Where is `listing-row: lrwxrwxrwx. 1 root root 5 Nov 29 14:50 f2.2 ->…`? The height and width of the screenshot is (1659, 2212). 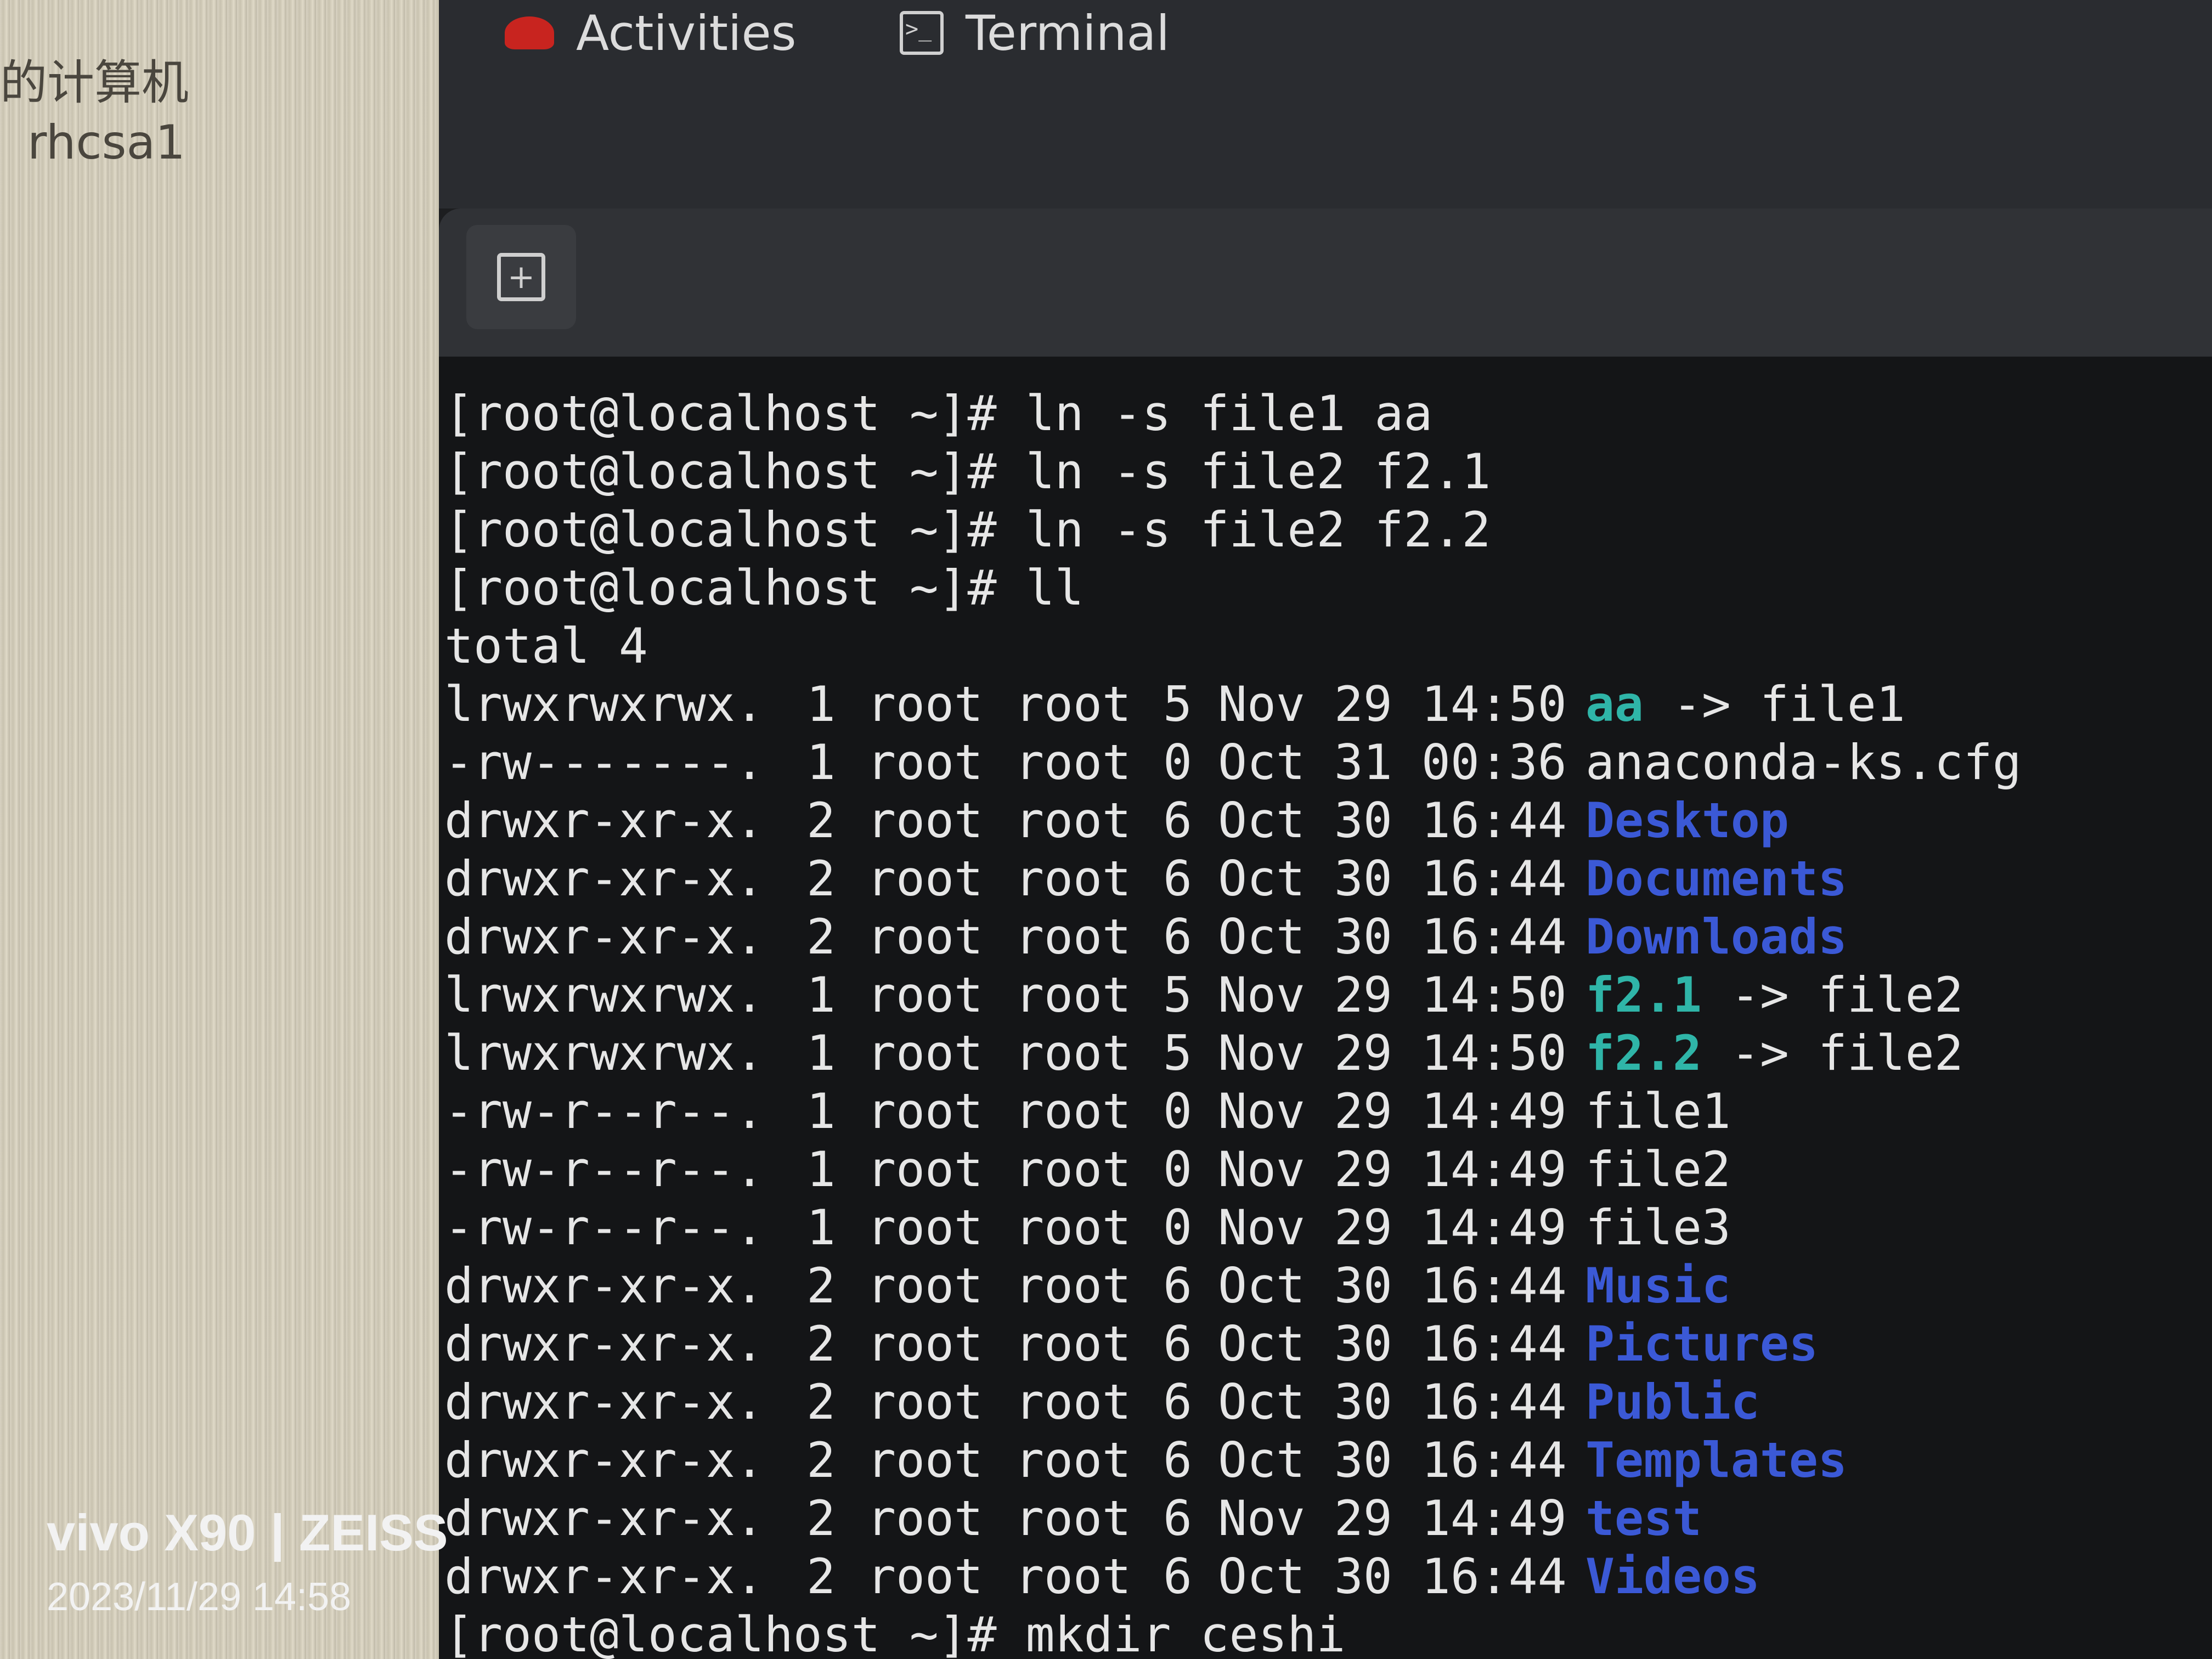 listing-row: lrwxrwxrwx. 1 root root 5 Nov 29 14:50 f2.2 ->… is located at coordinates (1322, 1054).